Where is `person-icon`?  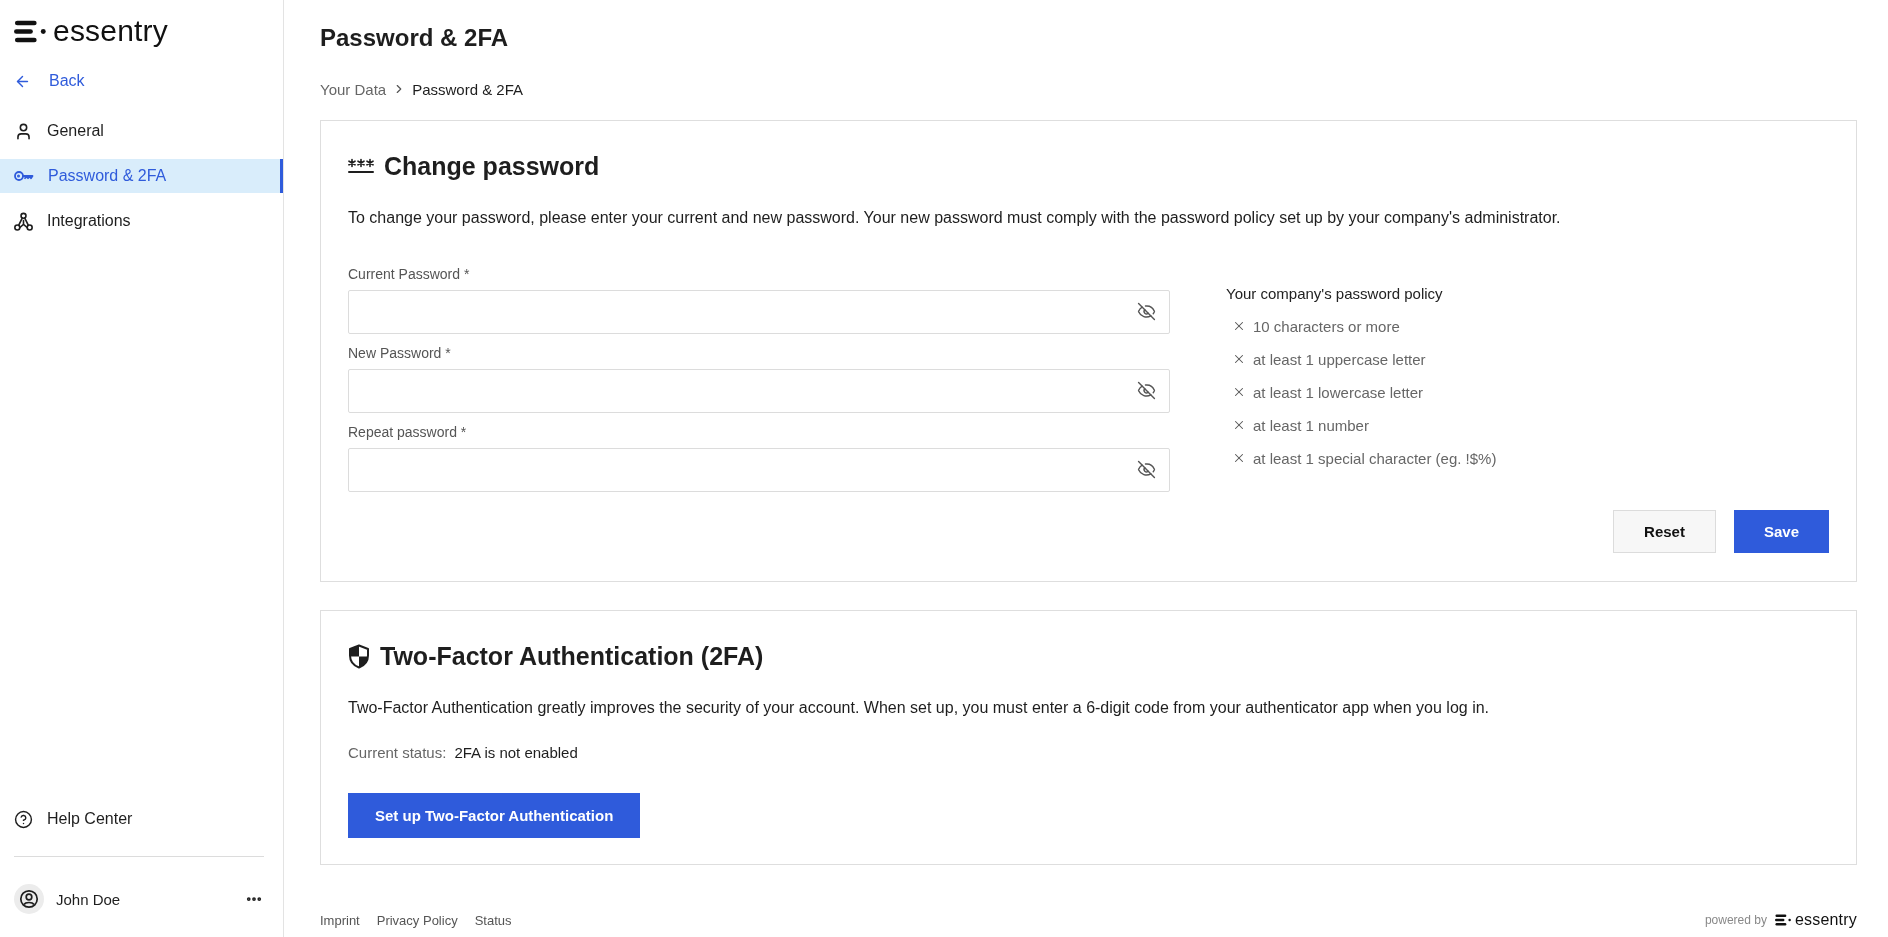
person-icon is located at coordinates (23, 131).